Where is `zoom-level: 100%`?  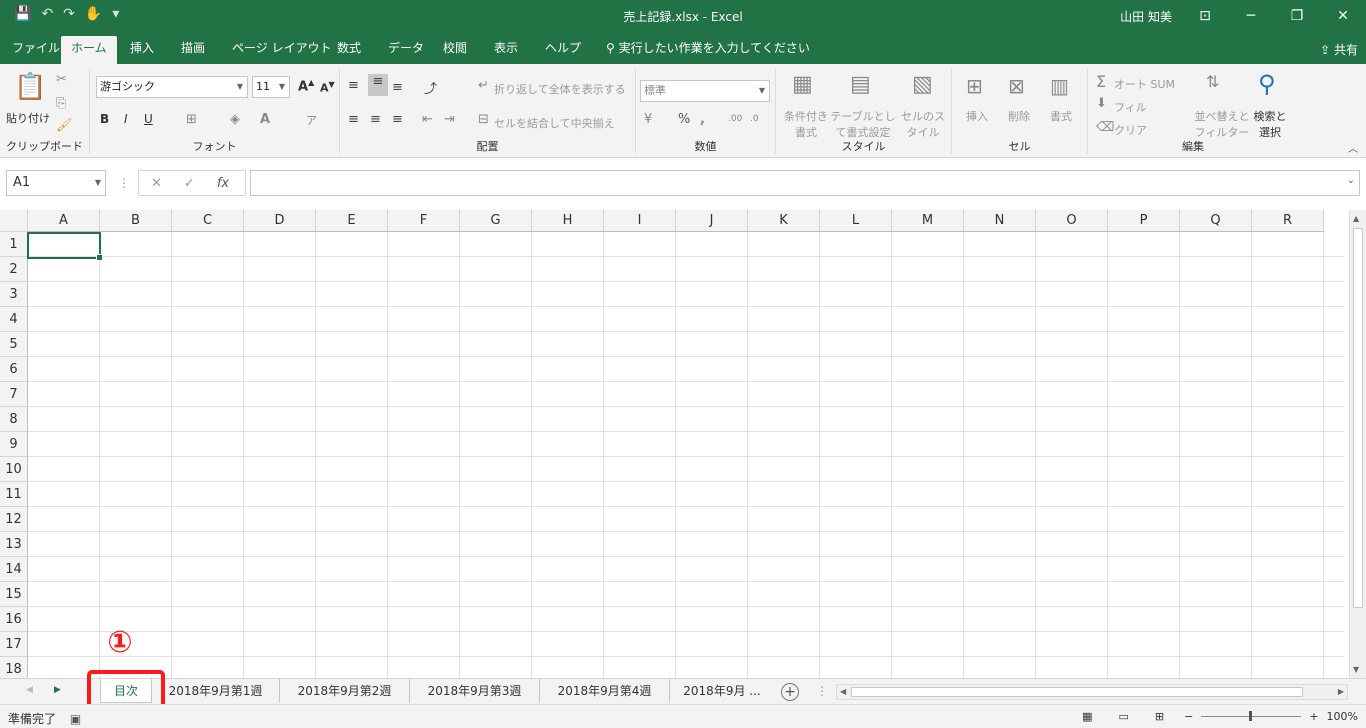 zoom-level: 100% is located at coordinates (1342, 716).